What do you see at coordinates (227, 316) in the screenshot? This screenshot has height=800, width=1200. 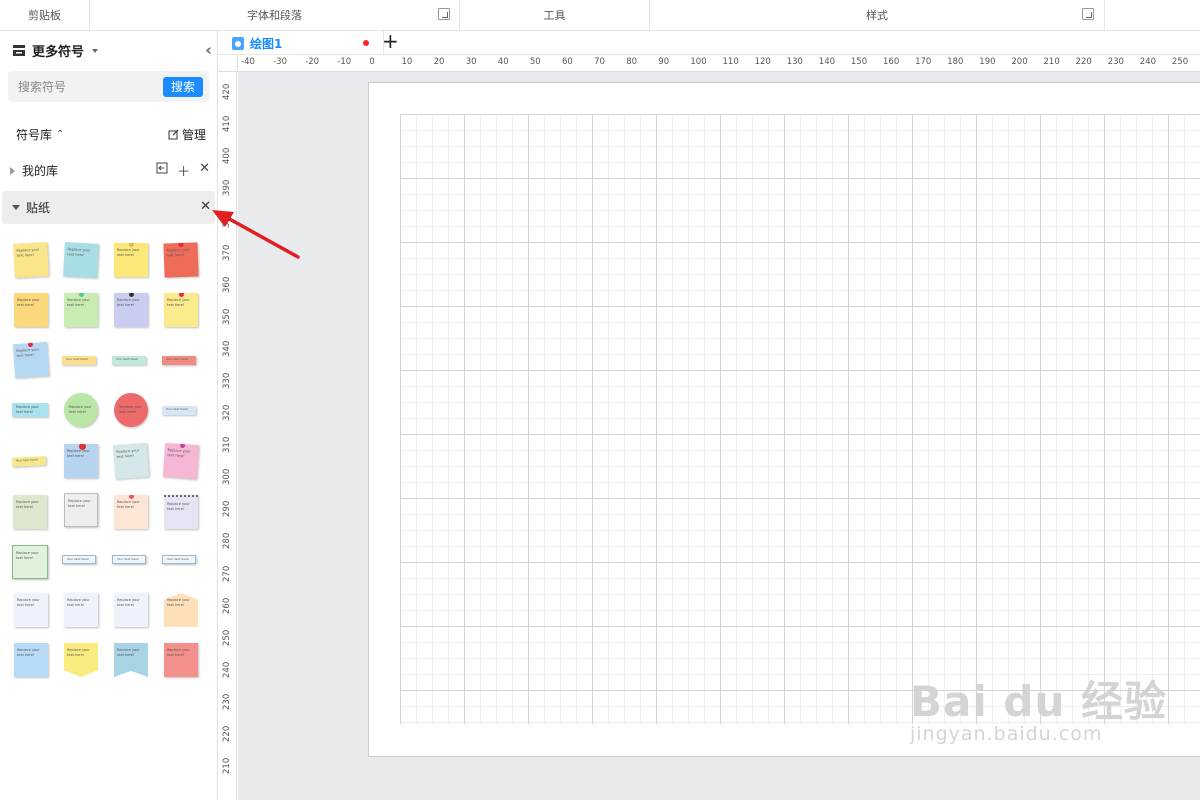 I see `ruler-label: 350` at bounding box center [227, 316].